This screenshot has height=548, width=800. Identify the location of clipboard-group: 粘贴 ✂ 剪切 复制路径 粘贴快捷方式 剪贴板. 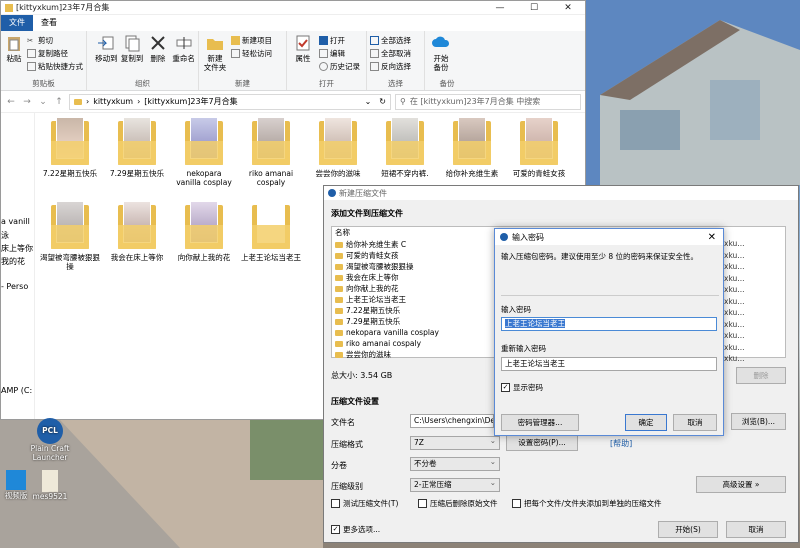
(44, 60).